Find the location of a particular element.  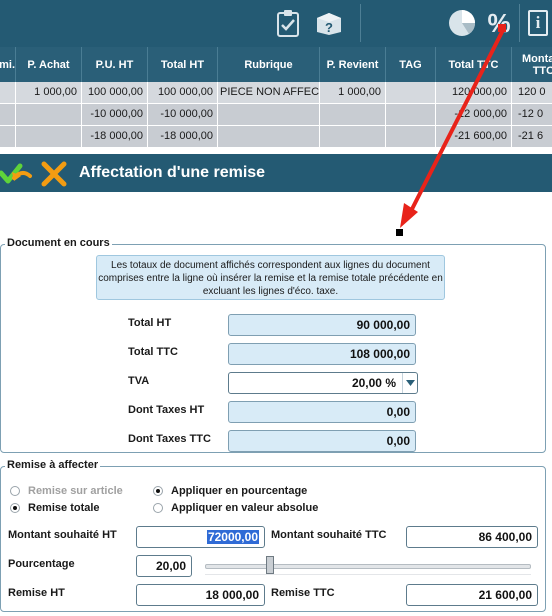

annotation-arrow-line is located at coordinates (456, 122).